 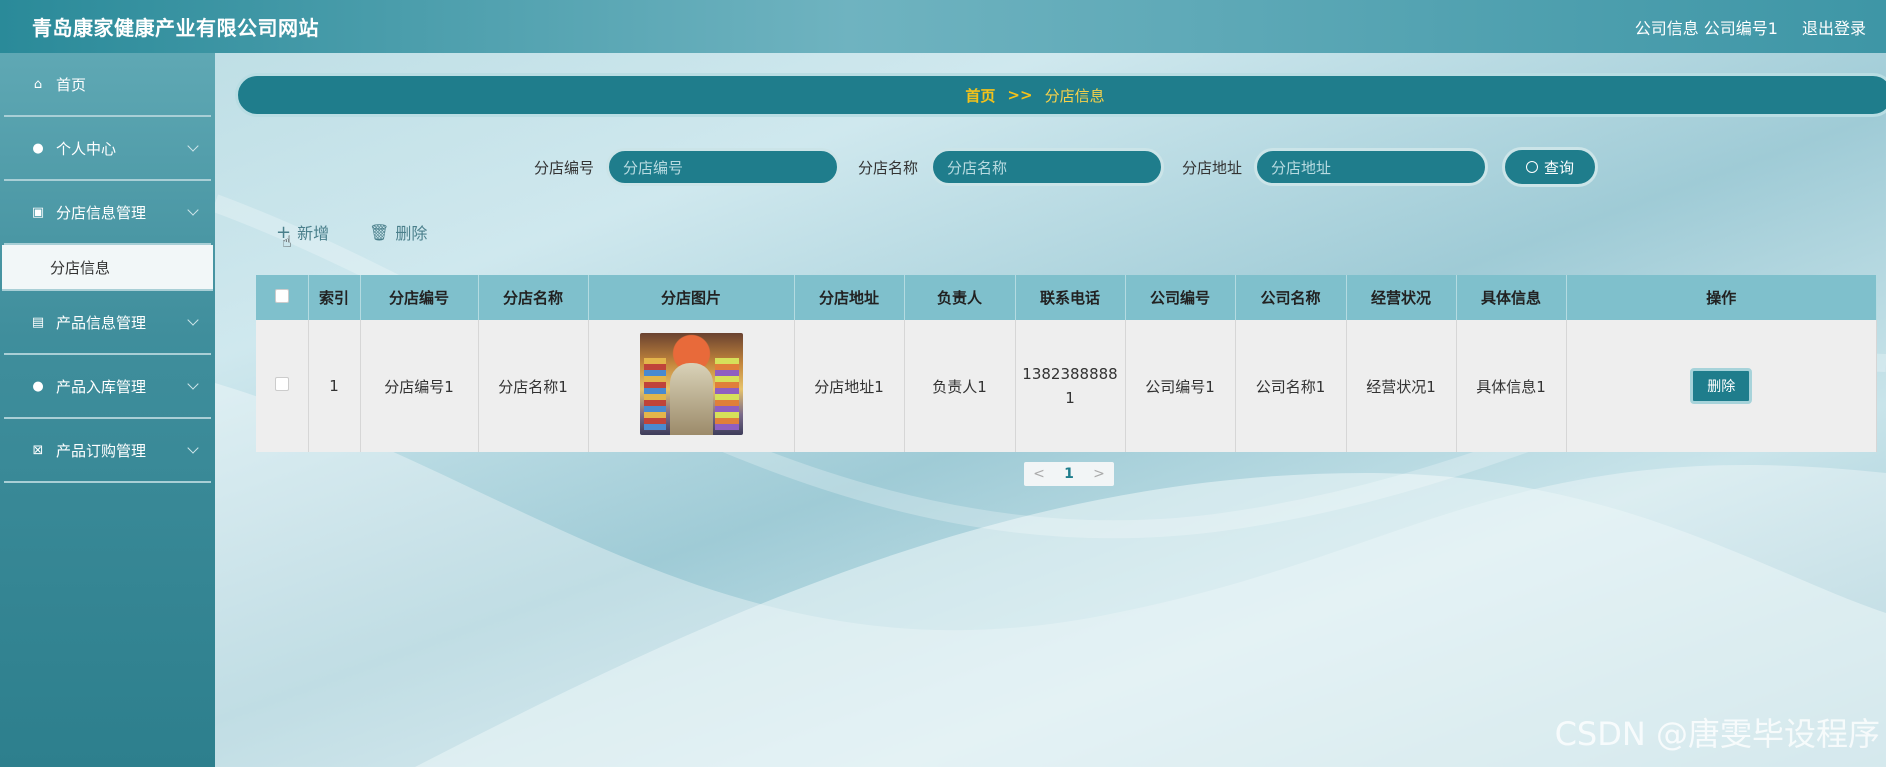 What do you see at coordinates (107, 85) in the screenshot?
I see `sidebar-item-home: ⌂ 首页` at bounding box center [107, 85].